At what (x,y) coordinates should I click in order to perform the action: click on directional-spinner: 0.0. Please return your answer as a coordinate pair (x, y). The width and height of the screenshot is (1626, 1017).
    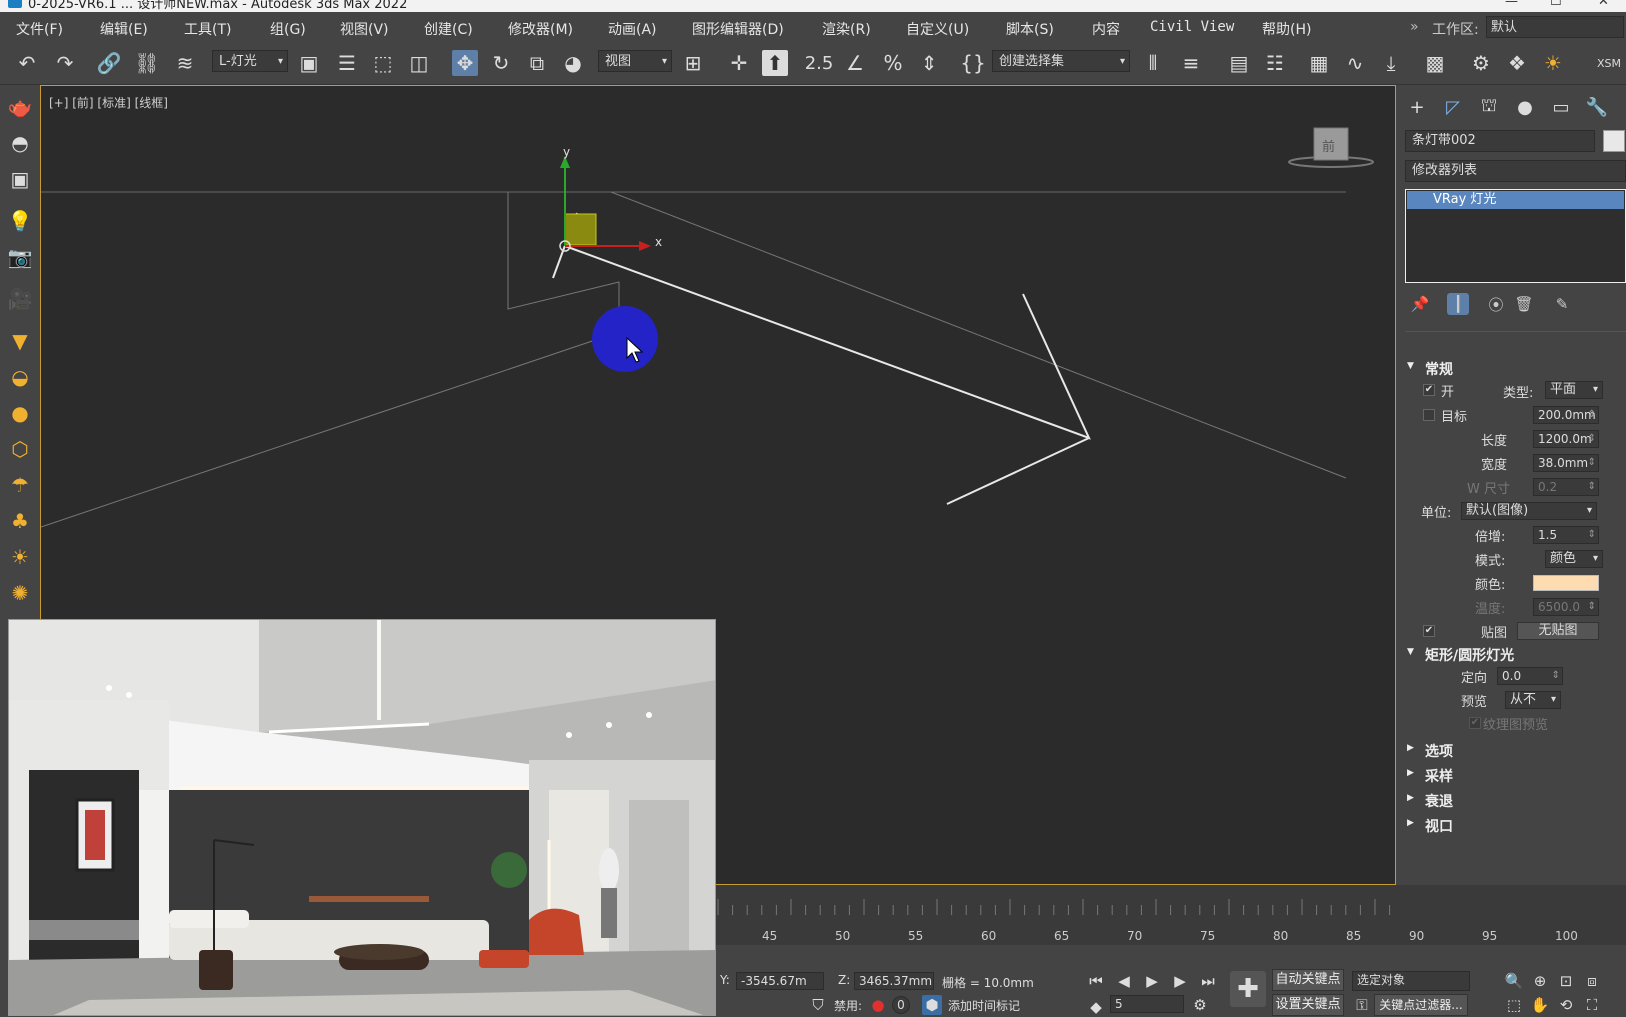
    Looking at the image, I should click on (1530, 676).